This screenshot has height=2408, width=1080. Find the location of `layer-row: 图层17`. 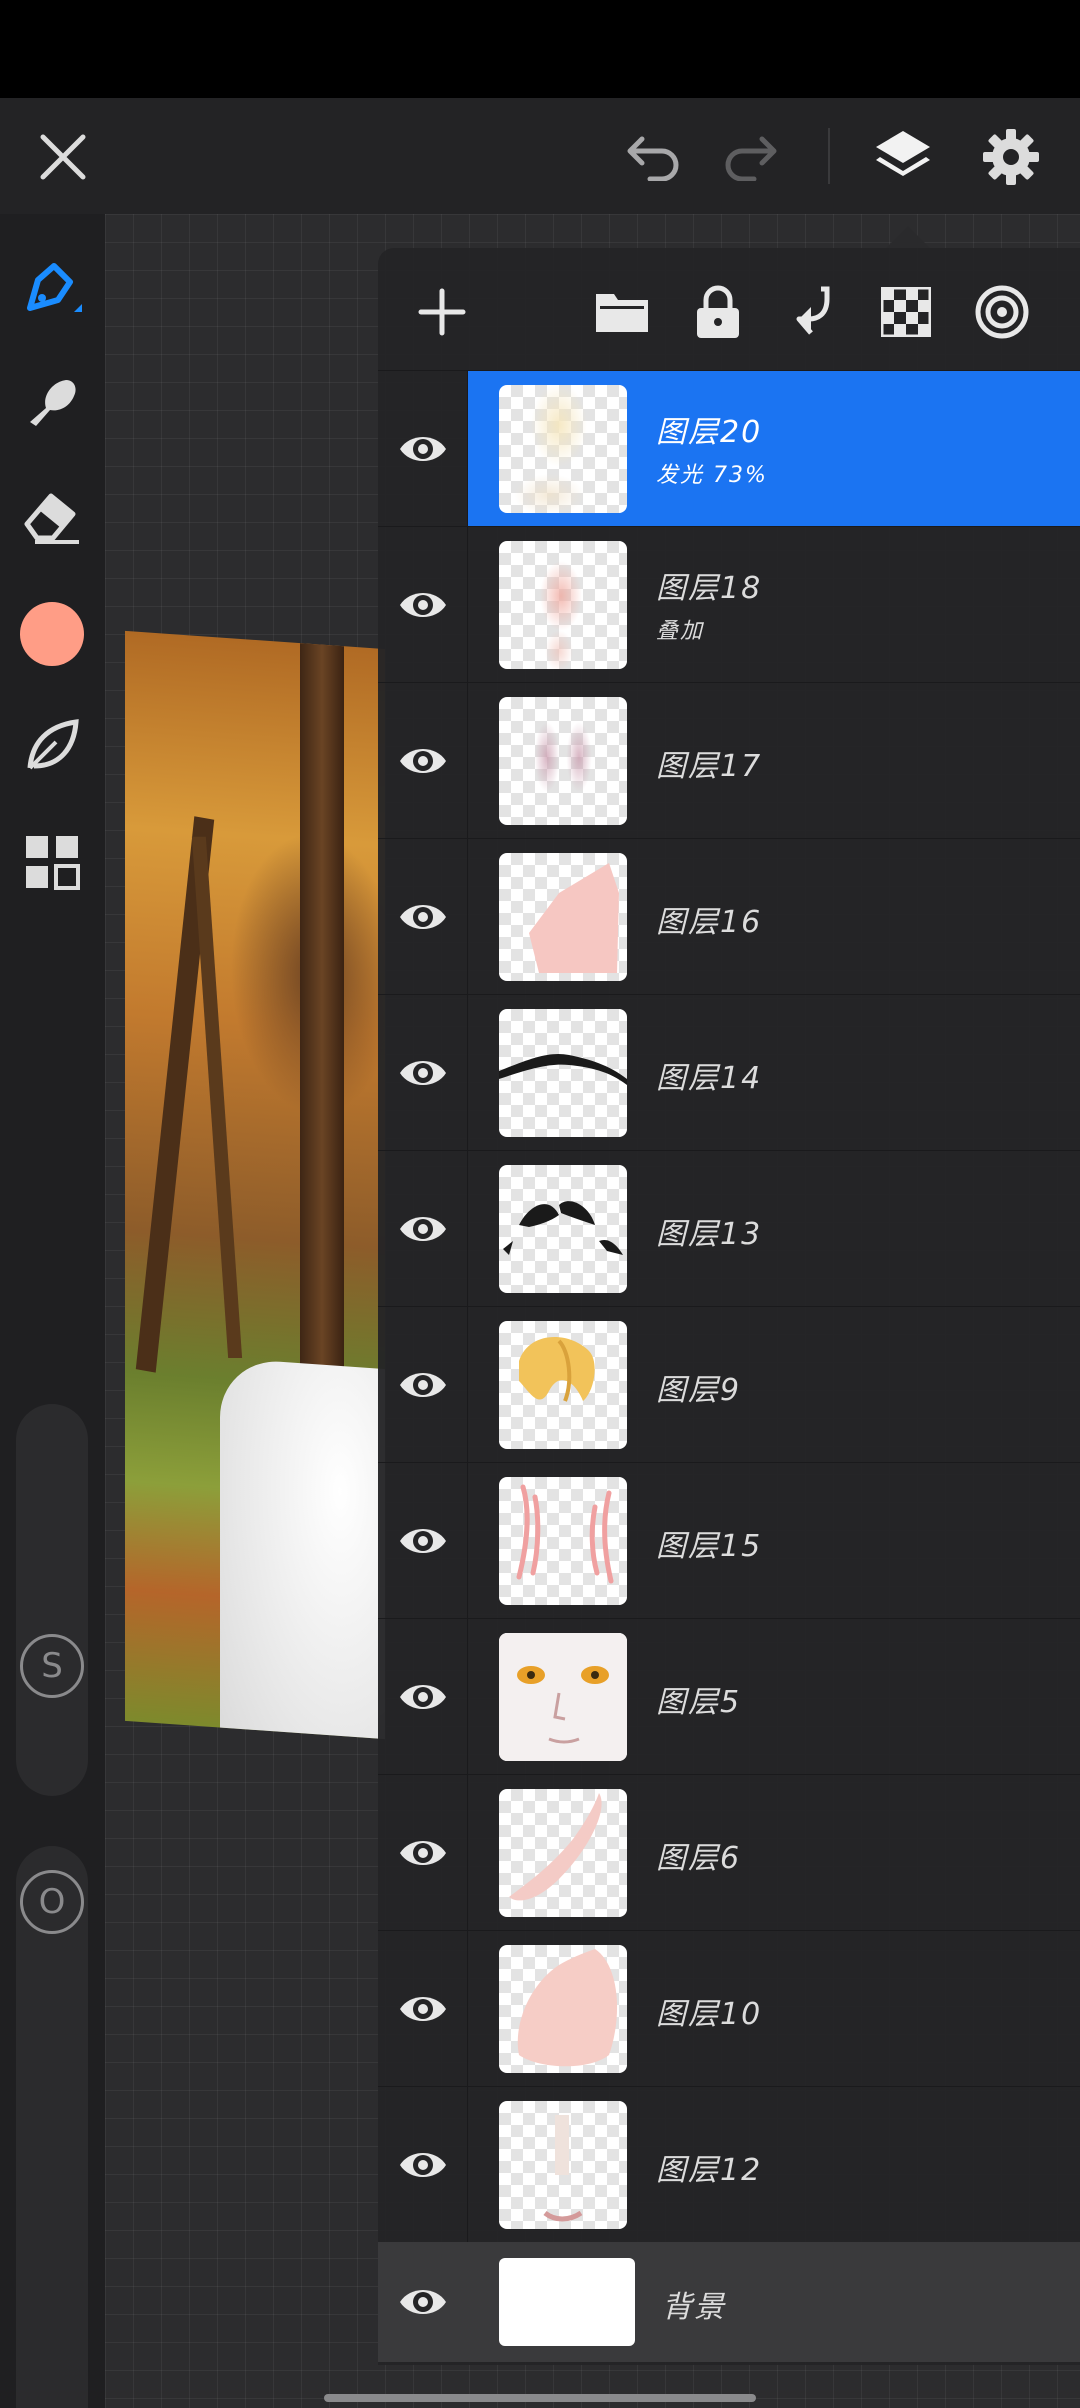

layer-row: 图层17 is located at coordinates (729, 760).